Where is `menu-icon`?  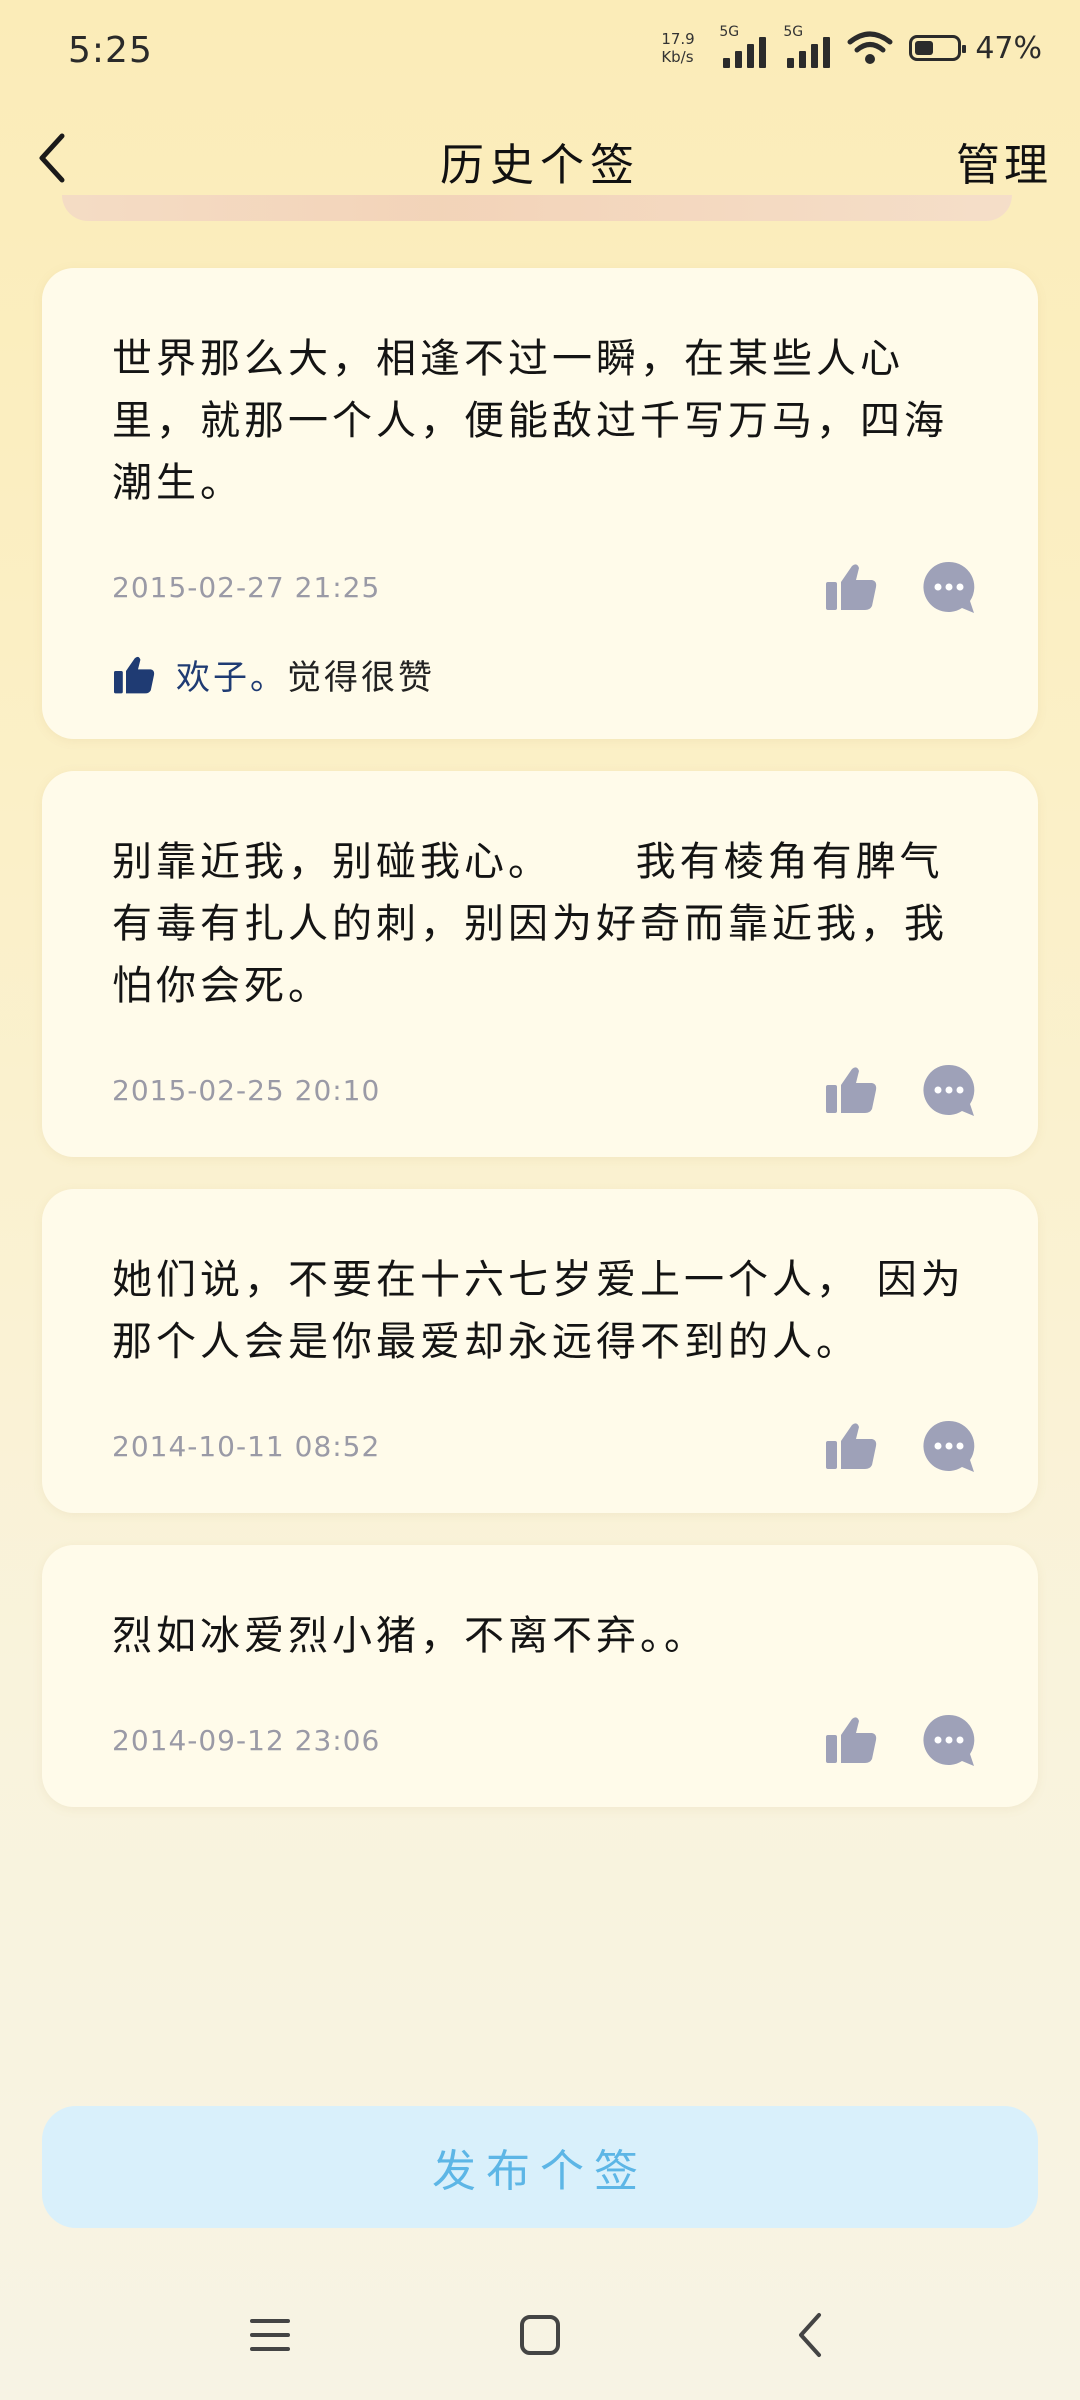
menu-icon is located at coordinates (270, 2335).